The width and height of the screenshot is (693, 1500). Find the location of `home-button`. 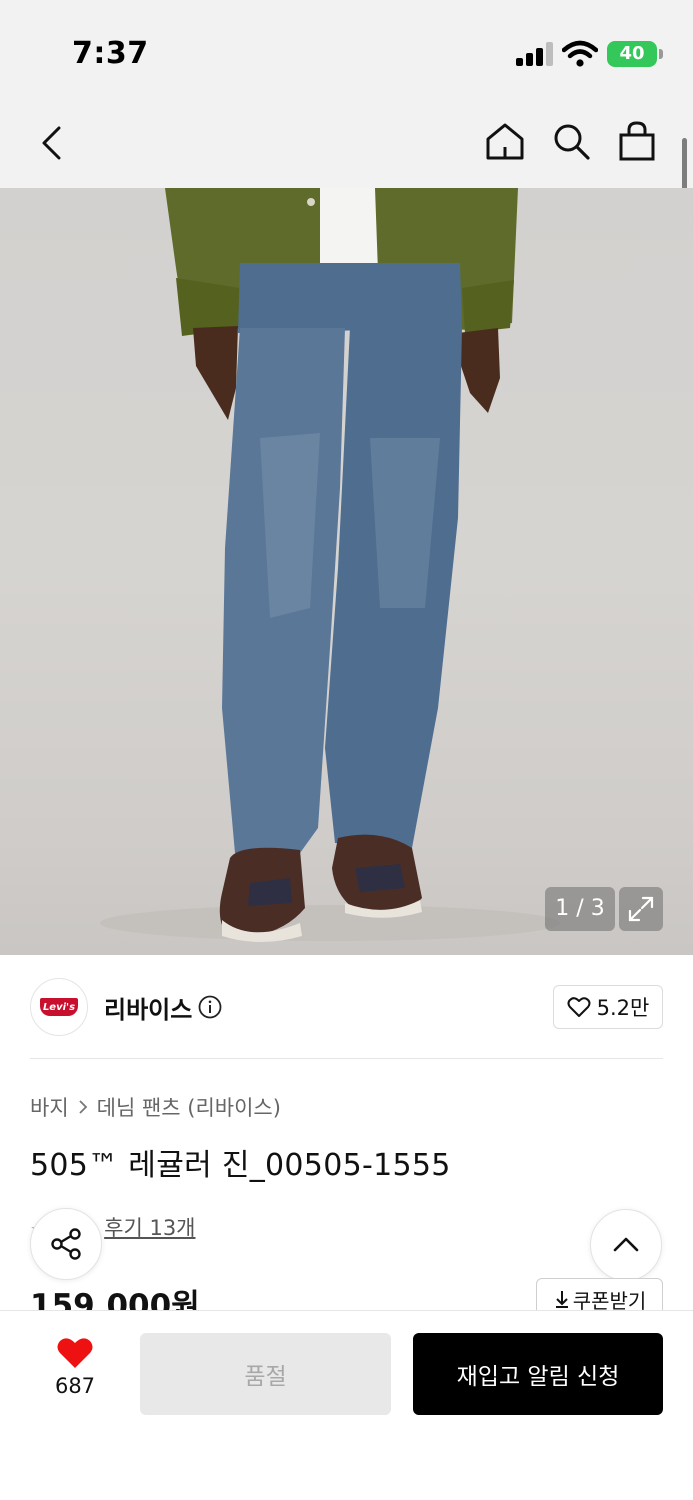

home-button is located at coordinates (505, 141).